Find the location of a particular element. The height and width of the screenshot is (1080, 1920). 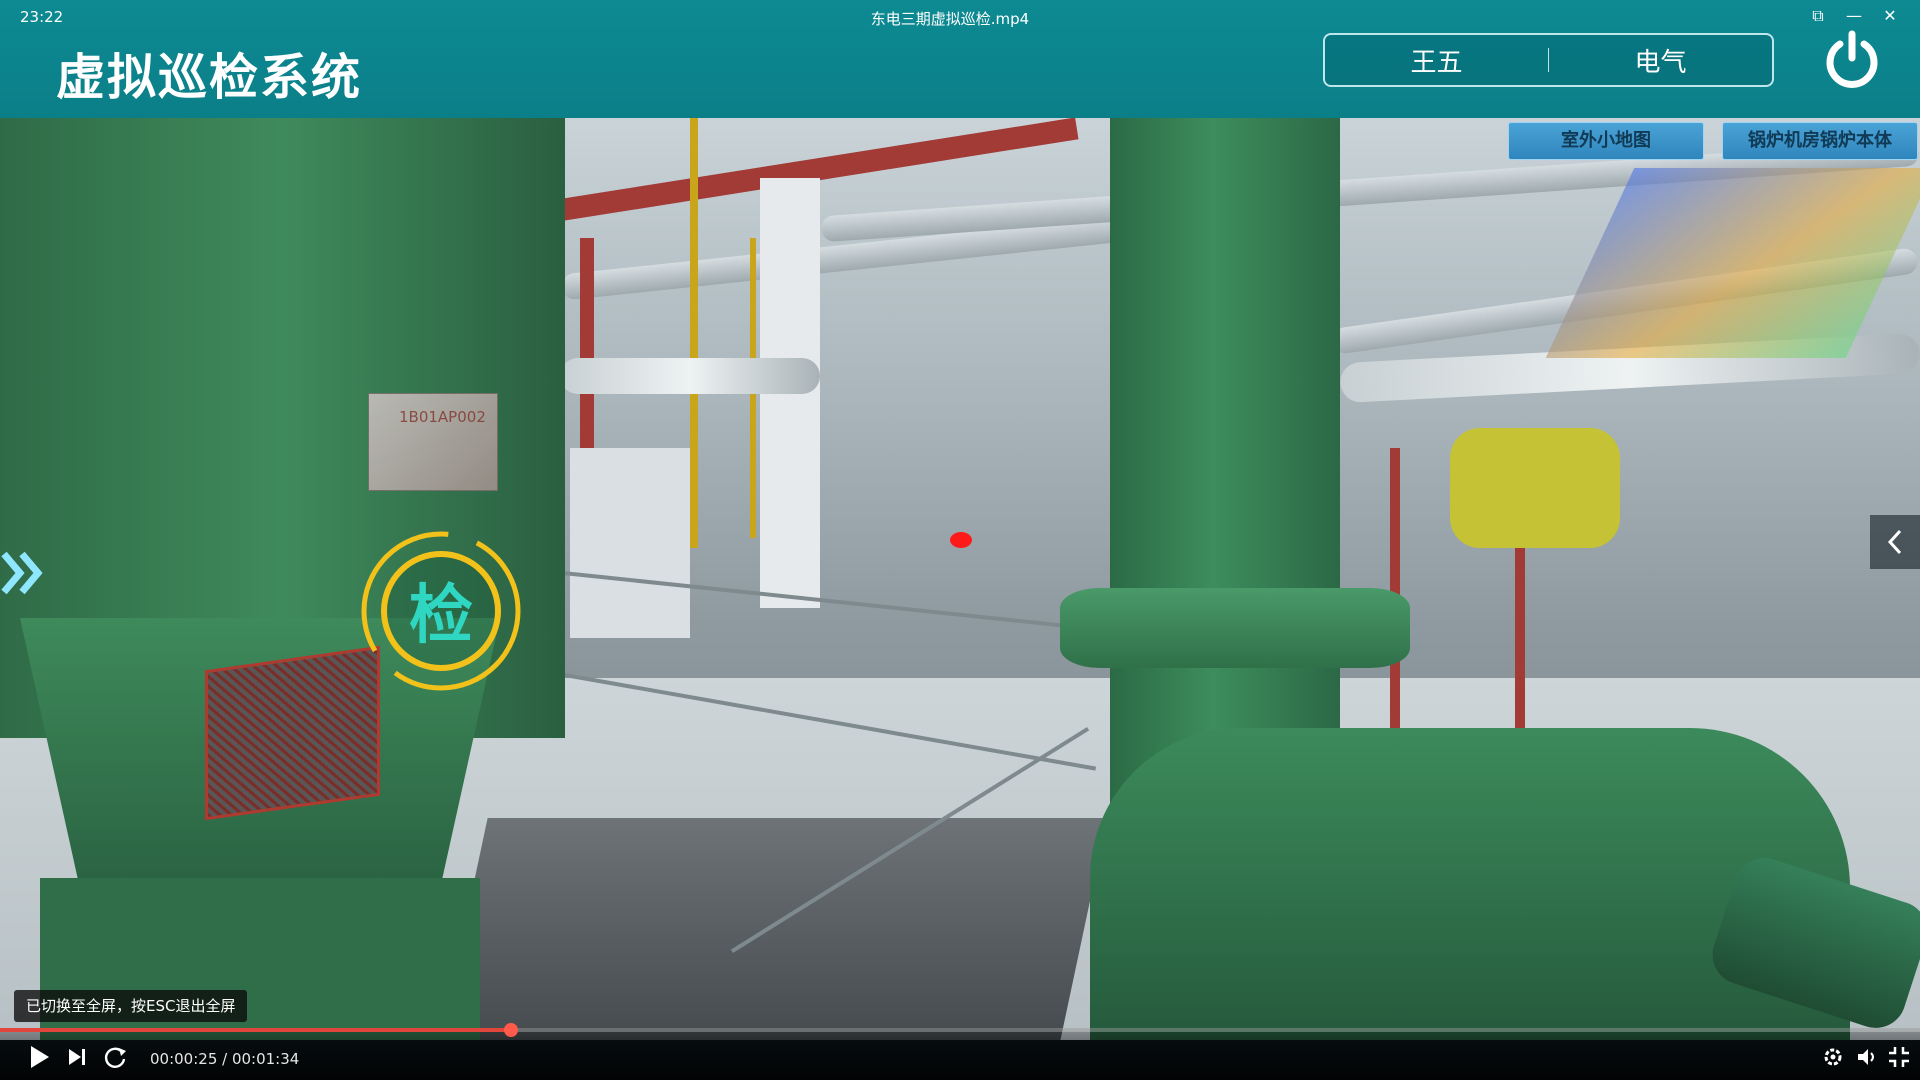

equipment-marker is located at coordinates (961, 540).